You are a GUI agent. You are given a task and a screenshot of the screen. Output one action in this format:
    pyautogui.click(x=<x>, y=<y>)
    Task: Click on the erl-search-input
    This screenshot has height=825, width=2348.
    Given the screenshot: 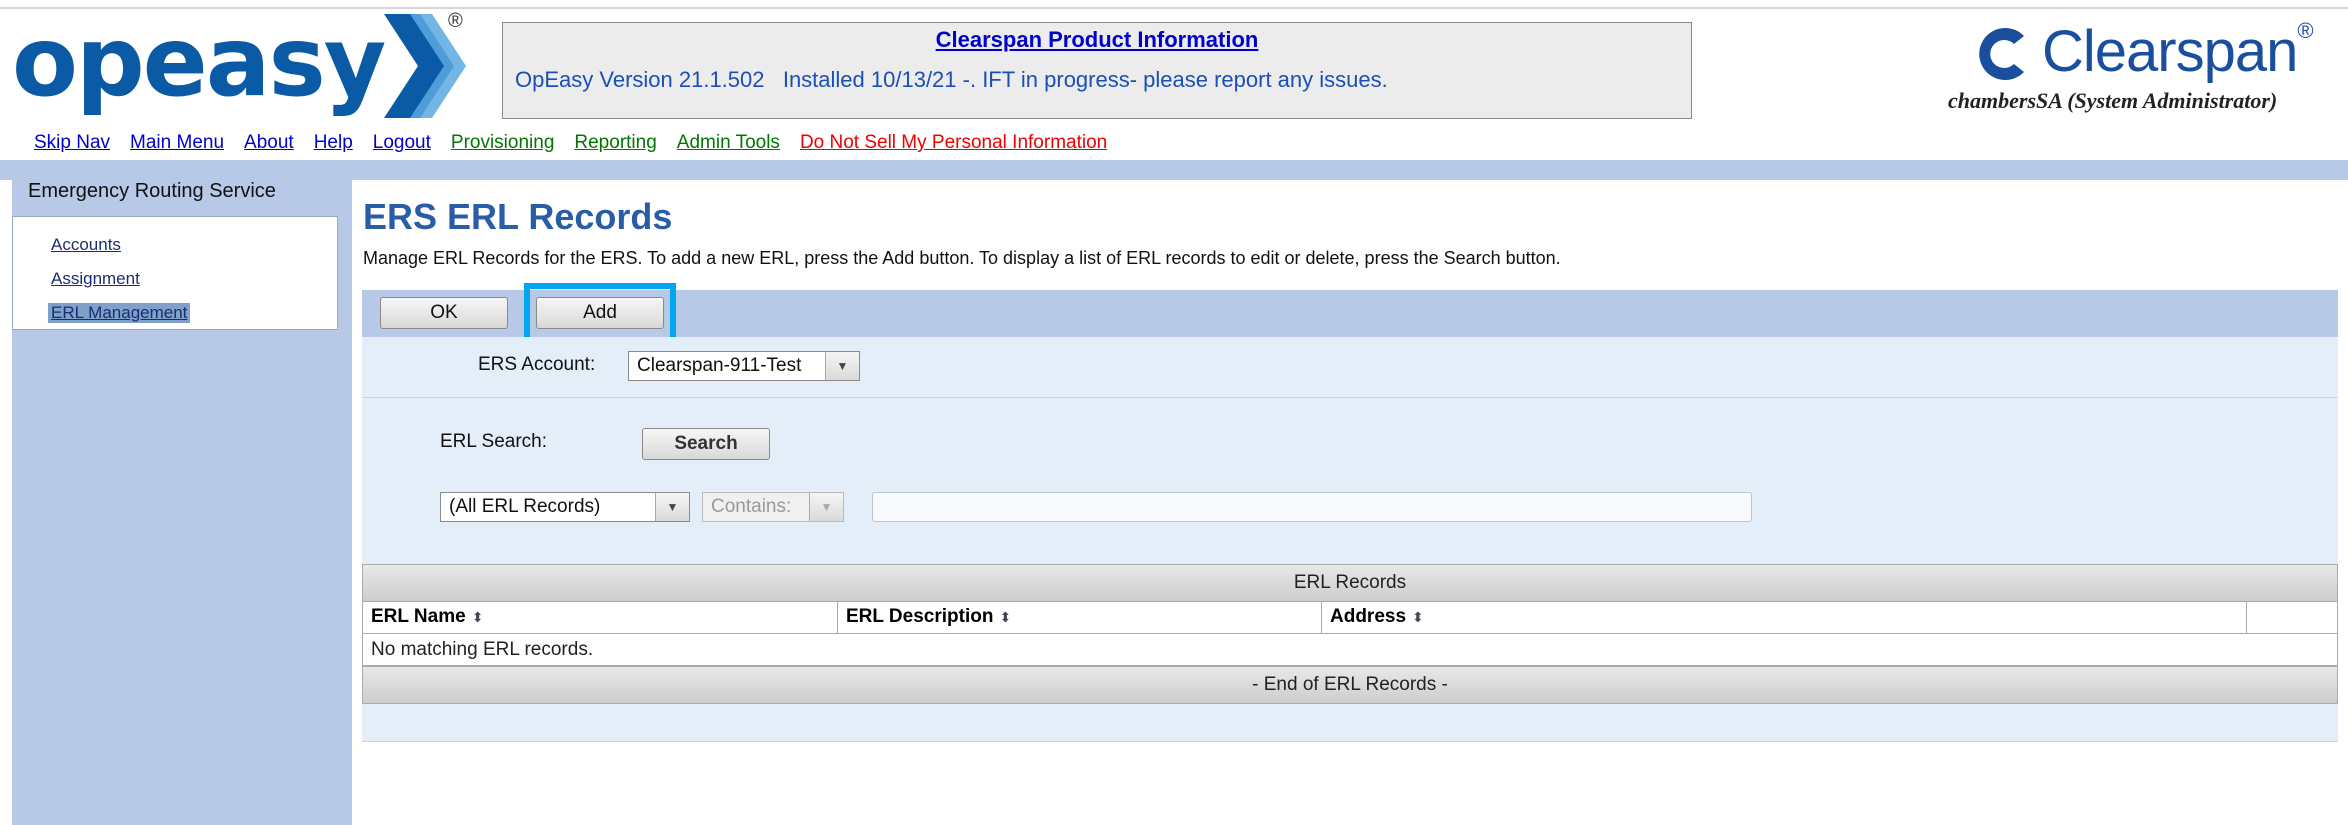 What is the action you would take?
    pyautogui.click(x=1312, y=507)
    